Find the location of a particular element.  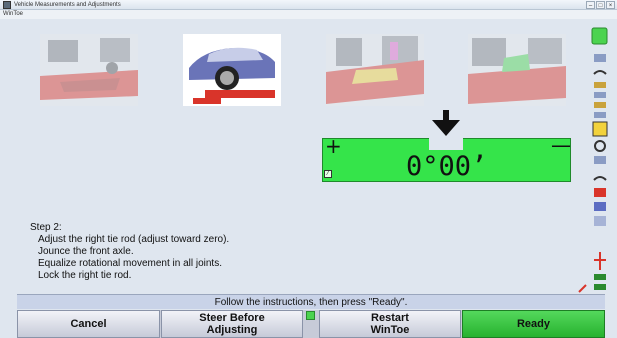

suspension-icon is located at coordinates (89, 70).